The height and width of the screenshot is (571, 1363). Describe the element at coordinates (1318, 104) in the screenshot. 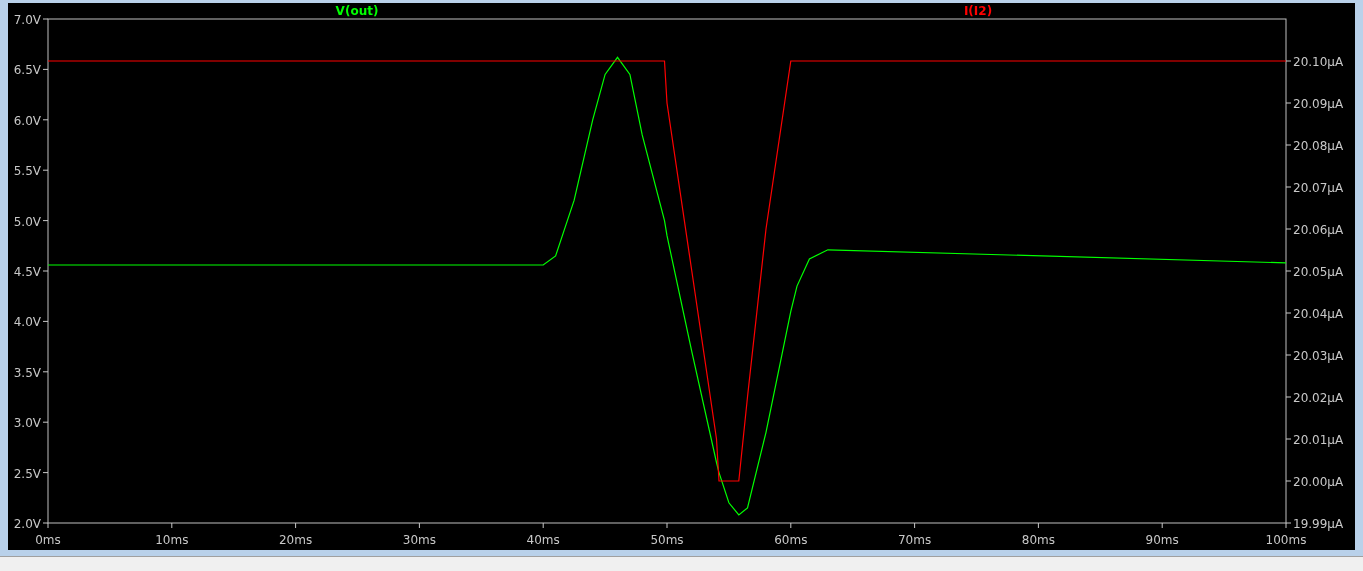

I see `y2-tick-label: 20.09µA` at that location.